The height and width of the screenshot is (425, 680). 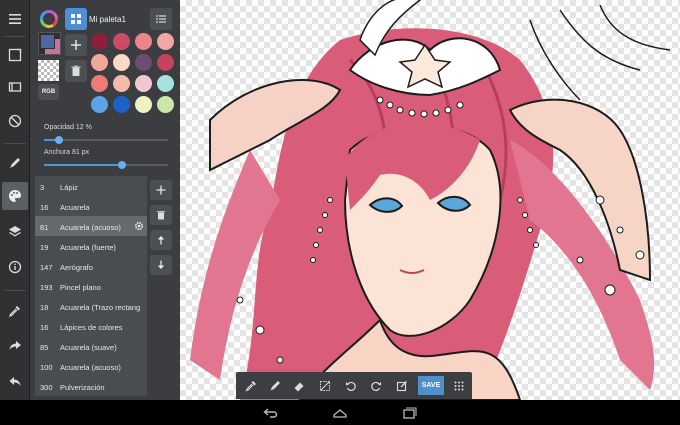 What do you see at coordinates (106, 140) in the screenshot?
I see `opacity-slider` at bounding box center [106, 140].